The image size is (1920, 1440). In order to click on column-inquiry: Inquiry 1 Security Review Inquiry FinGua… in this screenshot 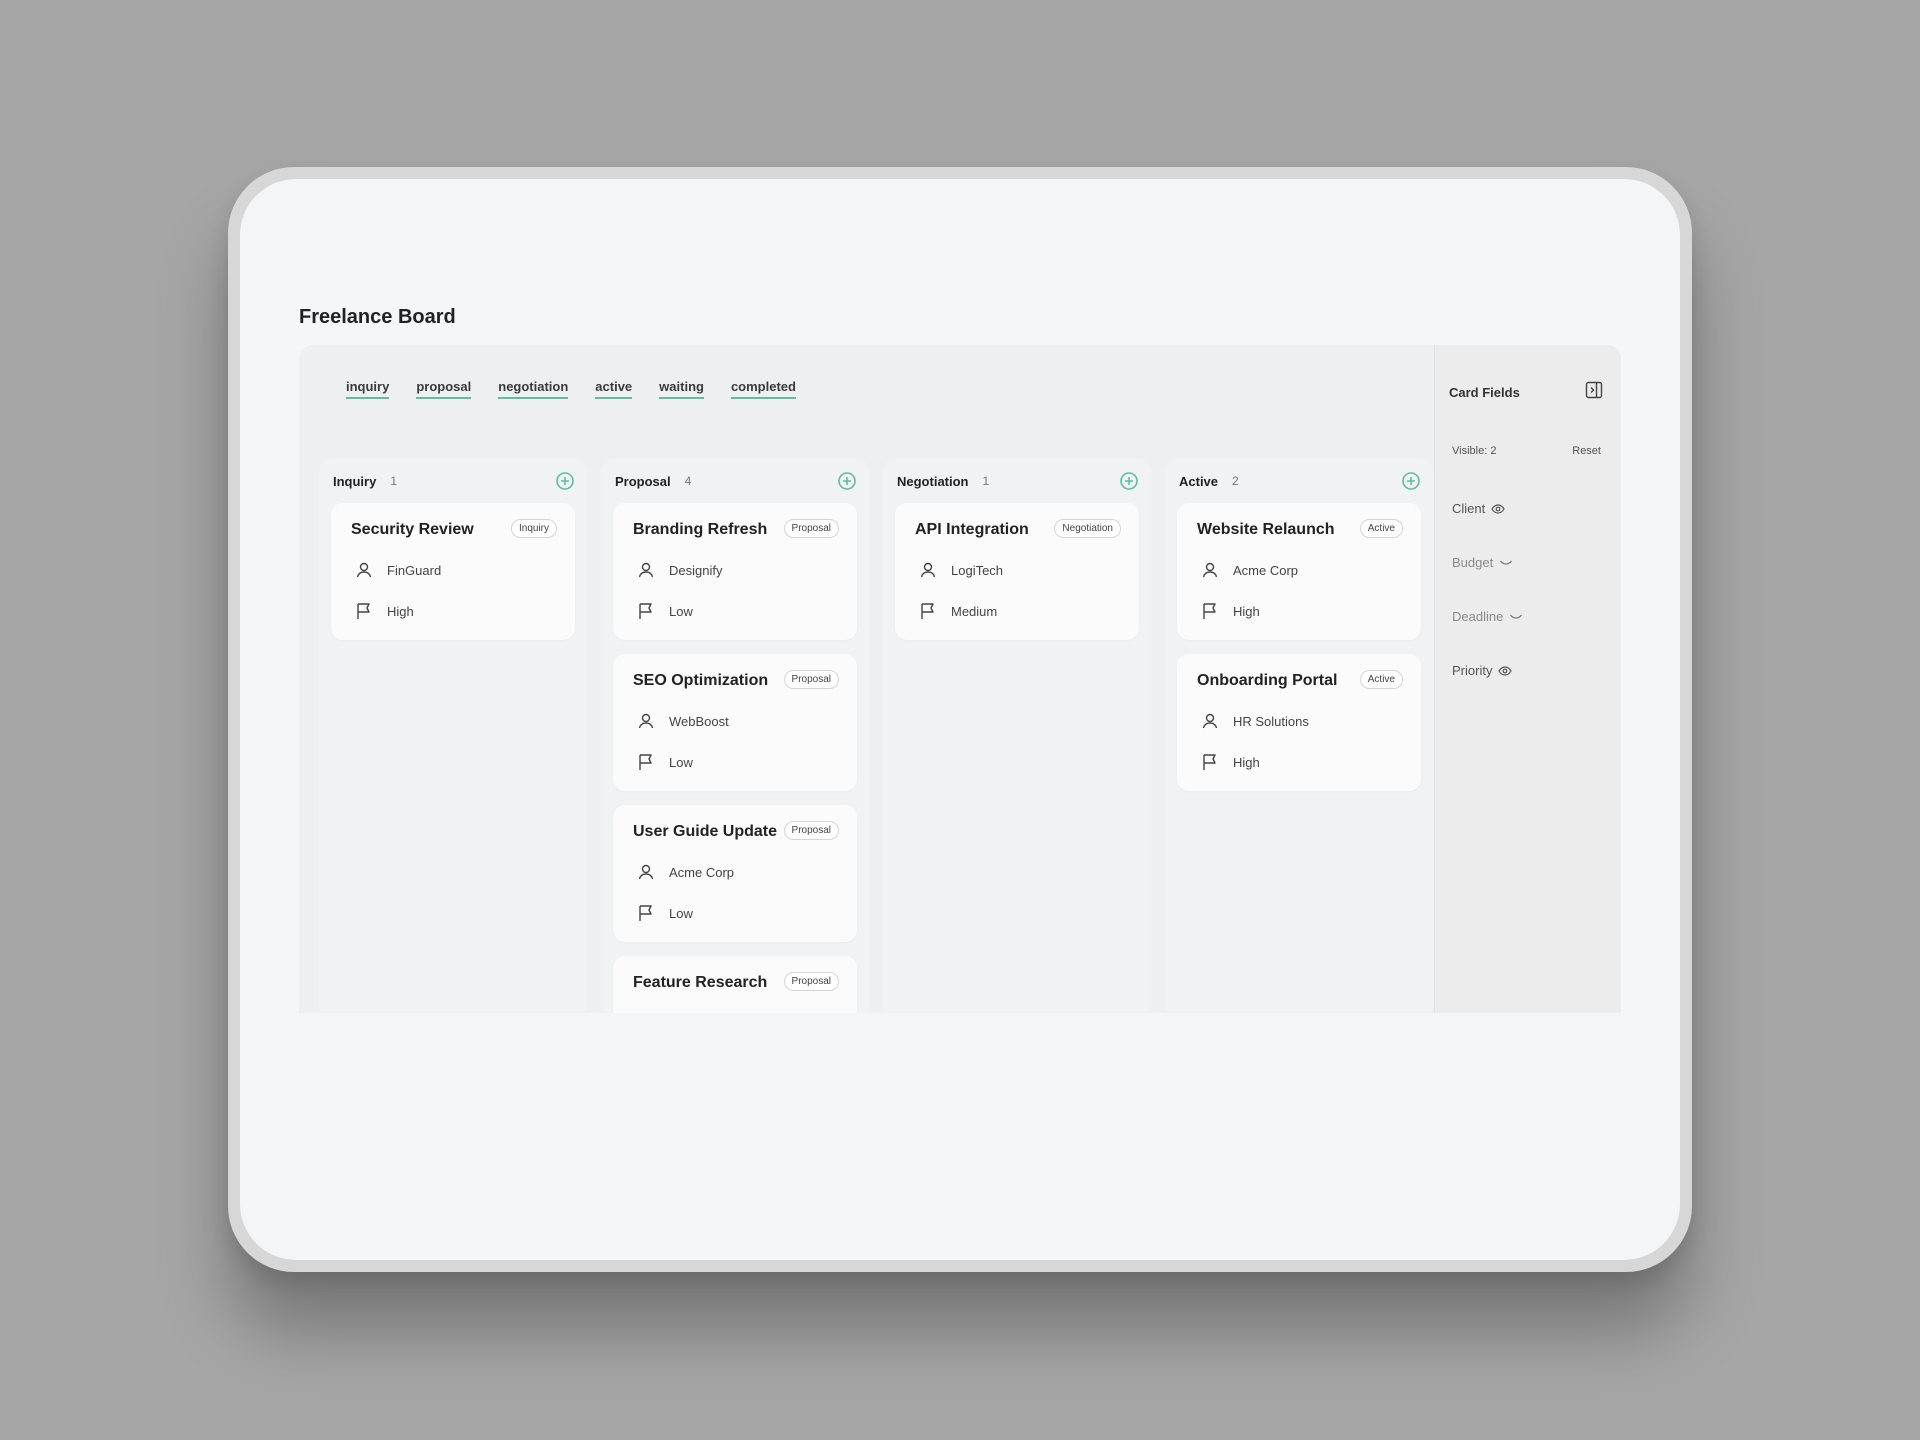, I will do `click(453, 736)`.